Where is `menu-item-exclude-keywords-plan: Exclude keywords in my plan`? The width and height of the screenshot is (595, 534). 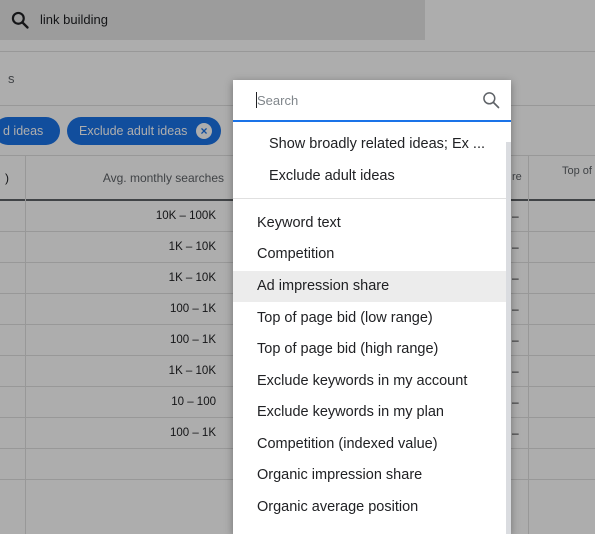 menu-item-exclude-keywords-plan: Exclude keywords in my plan is located at coordinates (372, 412).